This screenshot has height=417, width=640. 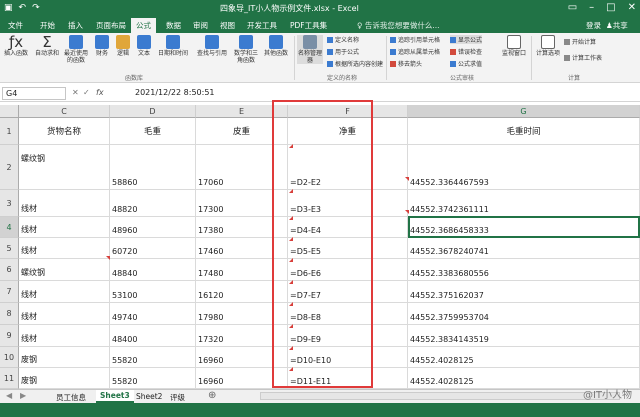 What do you see at coordinates (153, 336) in the screenshot?
I see `table-cell-d: 48400` at bounding box center [153, 336].